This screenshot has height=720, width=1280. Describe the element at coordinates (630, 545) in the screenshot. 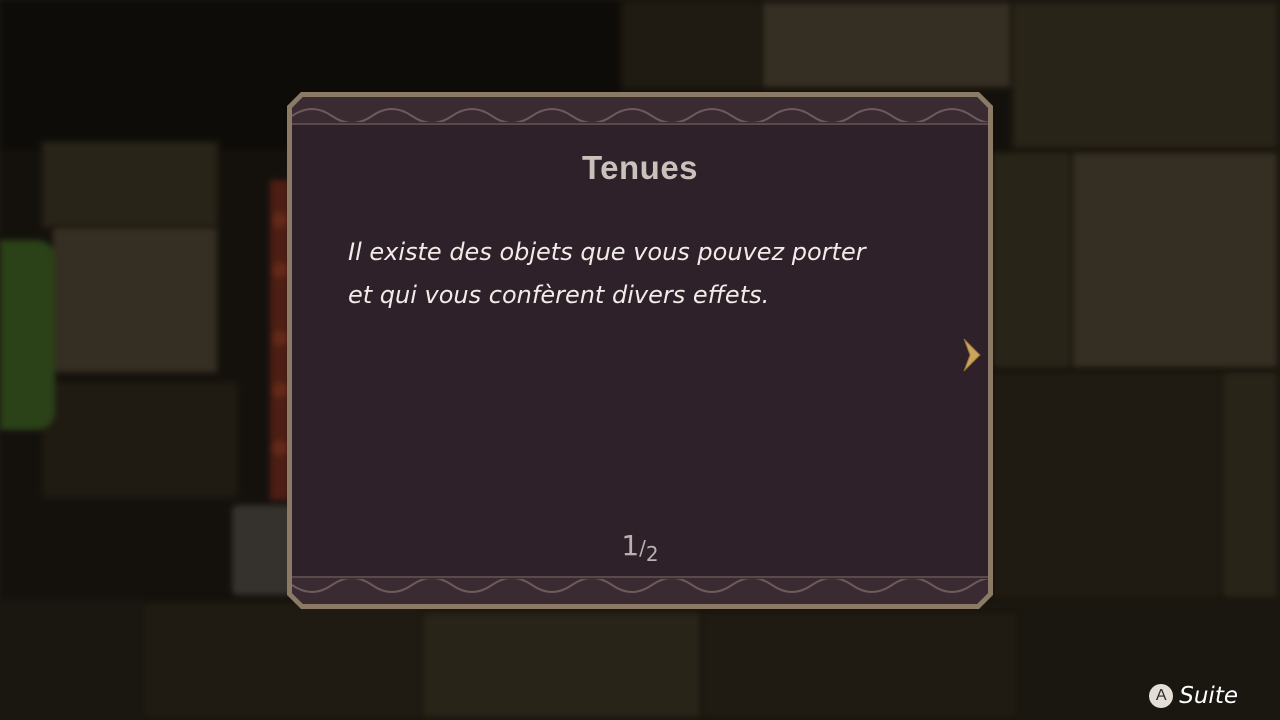

I see `page-current: 1` at that location.